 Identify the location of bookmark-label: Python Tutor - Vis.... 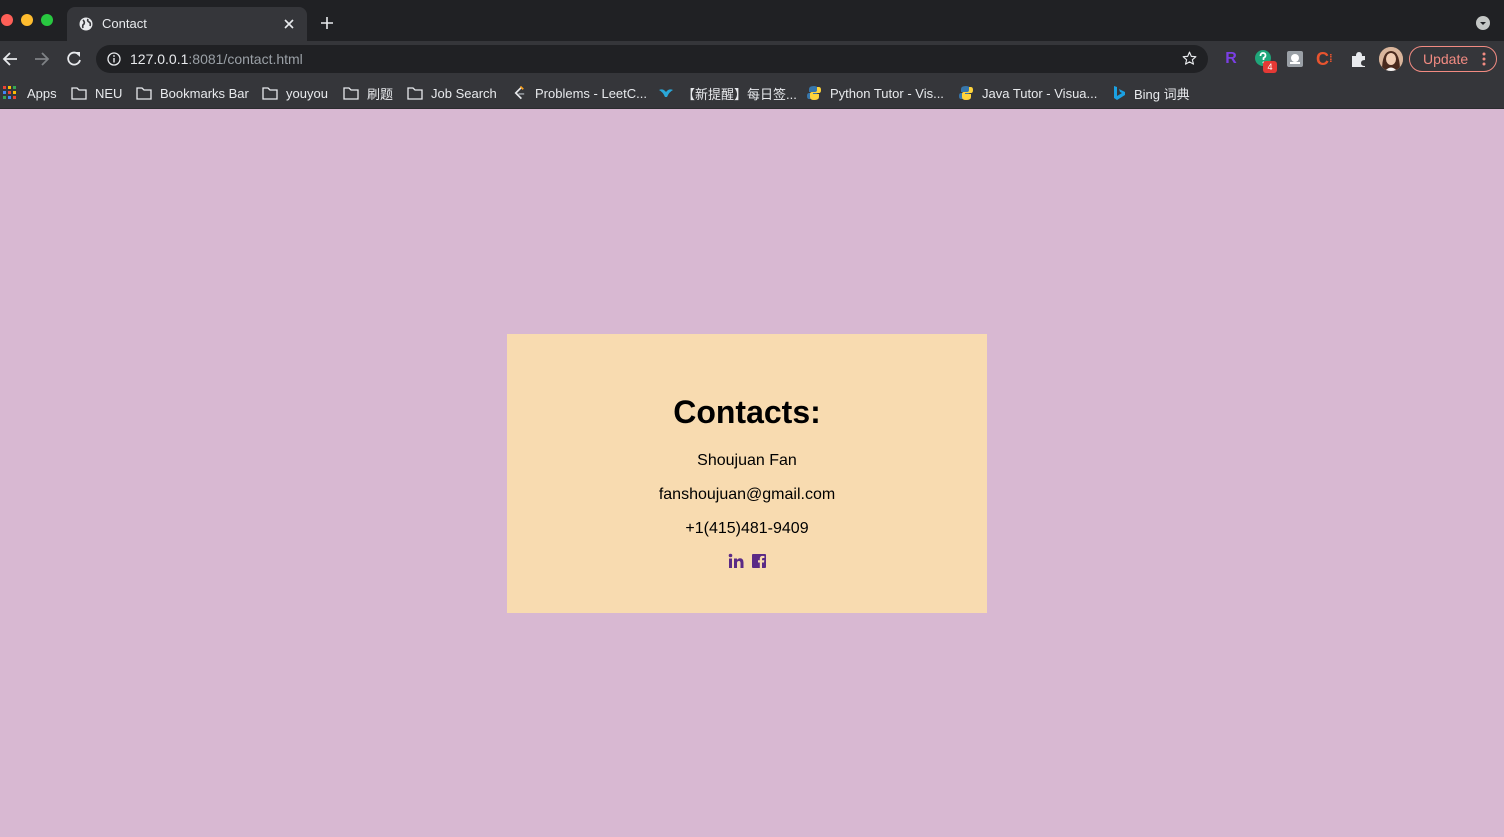
(887, 93).